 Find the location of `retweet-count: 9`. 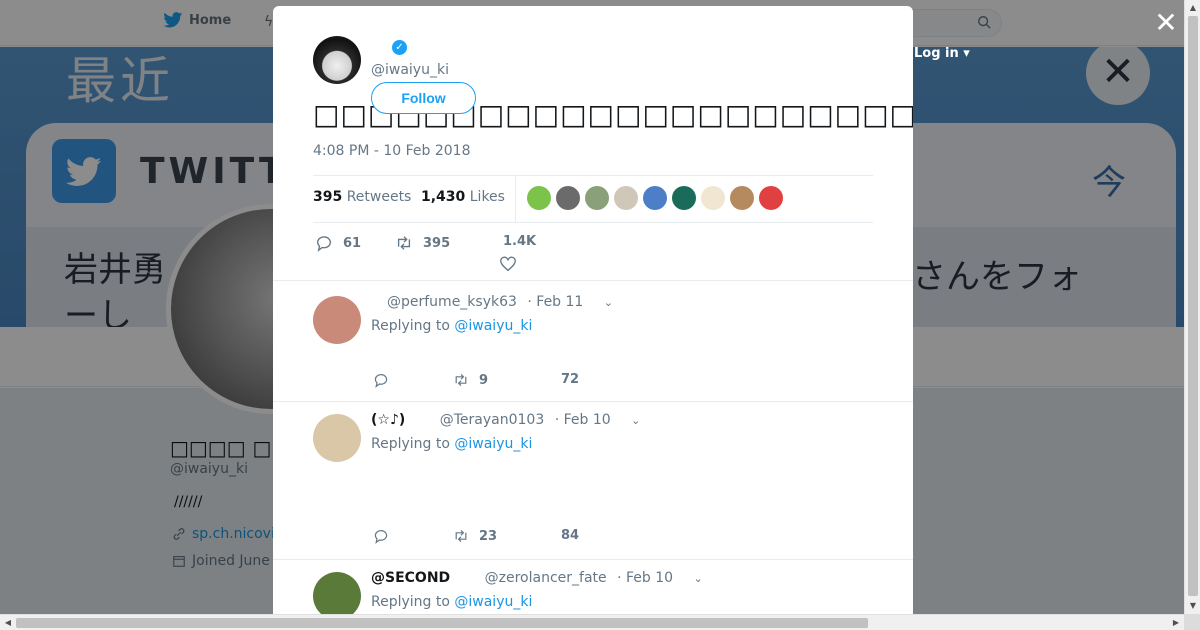

retweet-count: 9 is located at coordinates (484, 380).